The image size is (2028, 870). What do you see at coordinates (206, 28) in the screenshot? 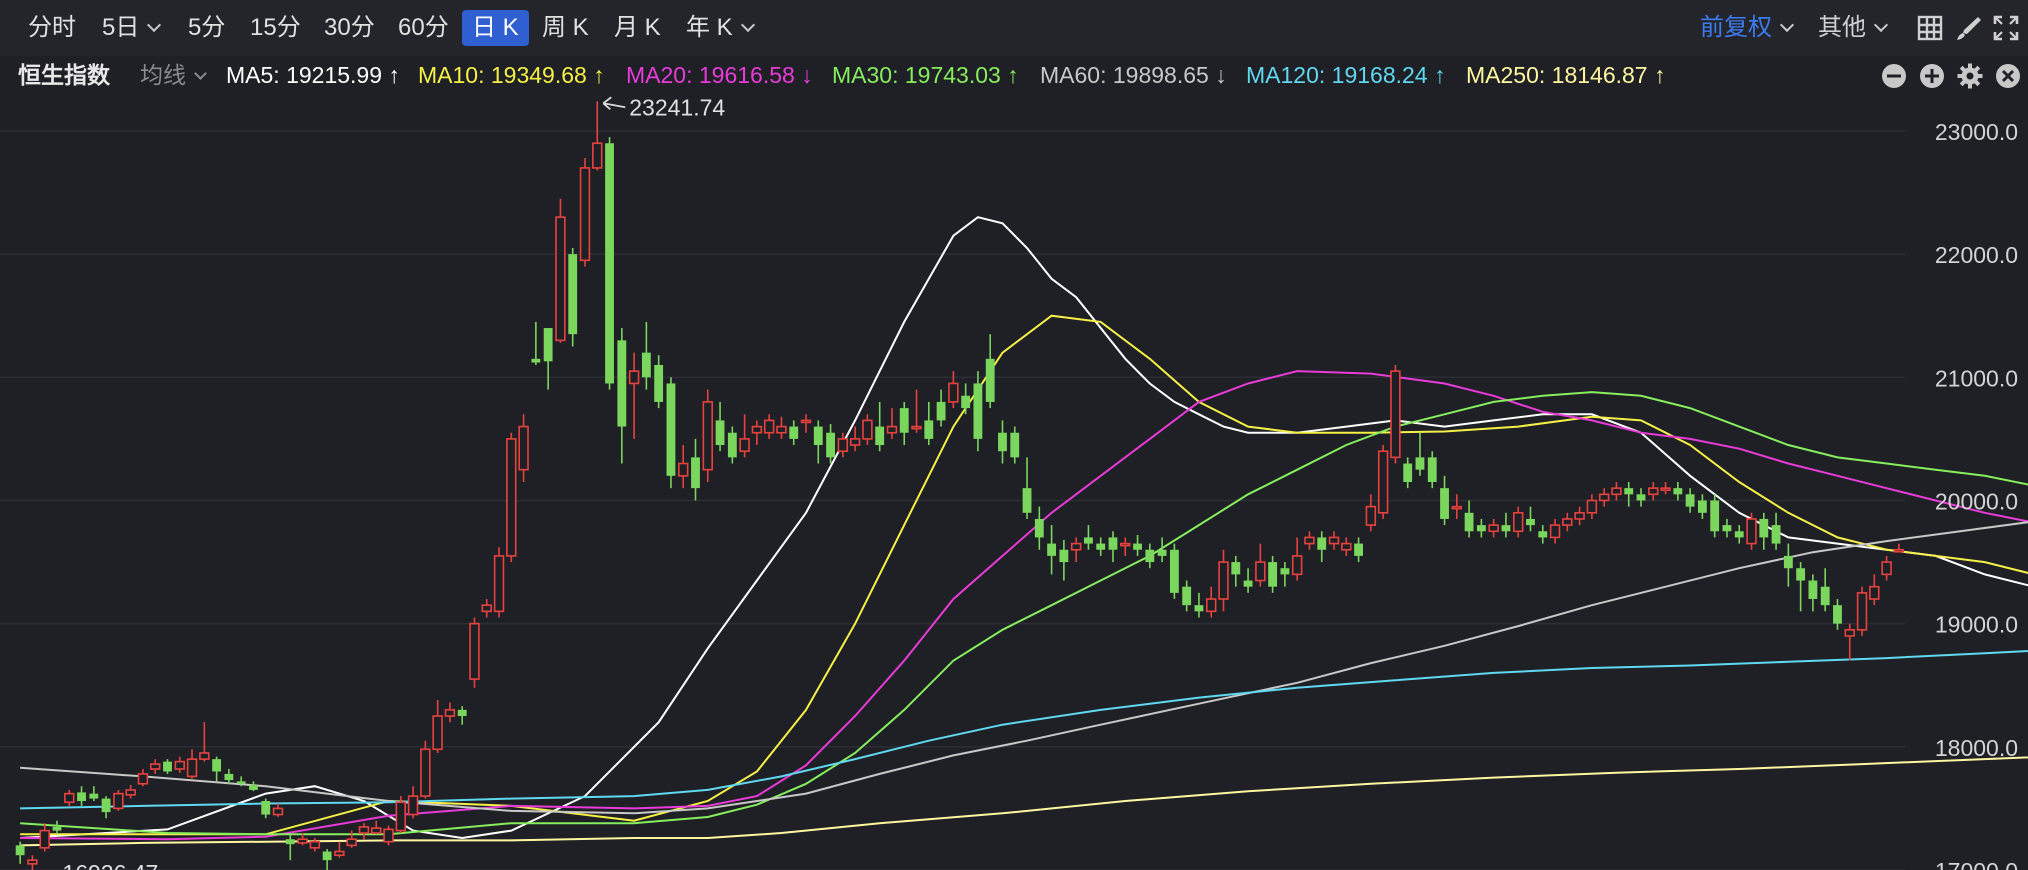
I see `tab-5min: 5分` at bounding box center [206, 28].